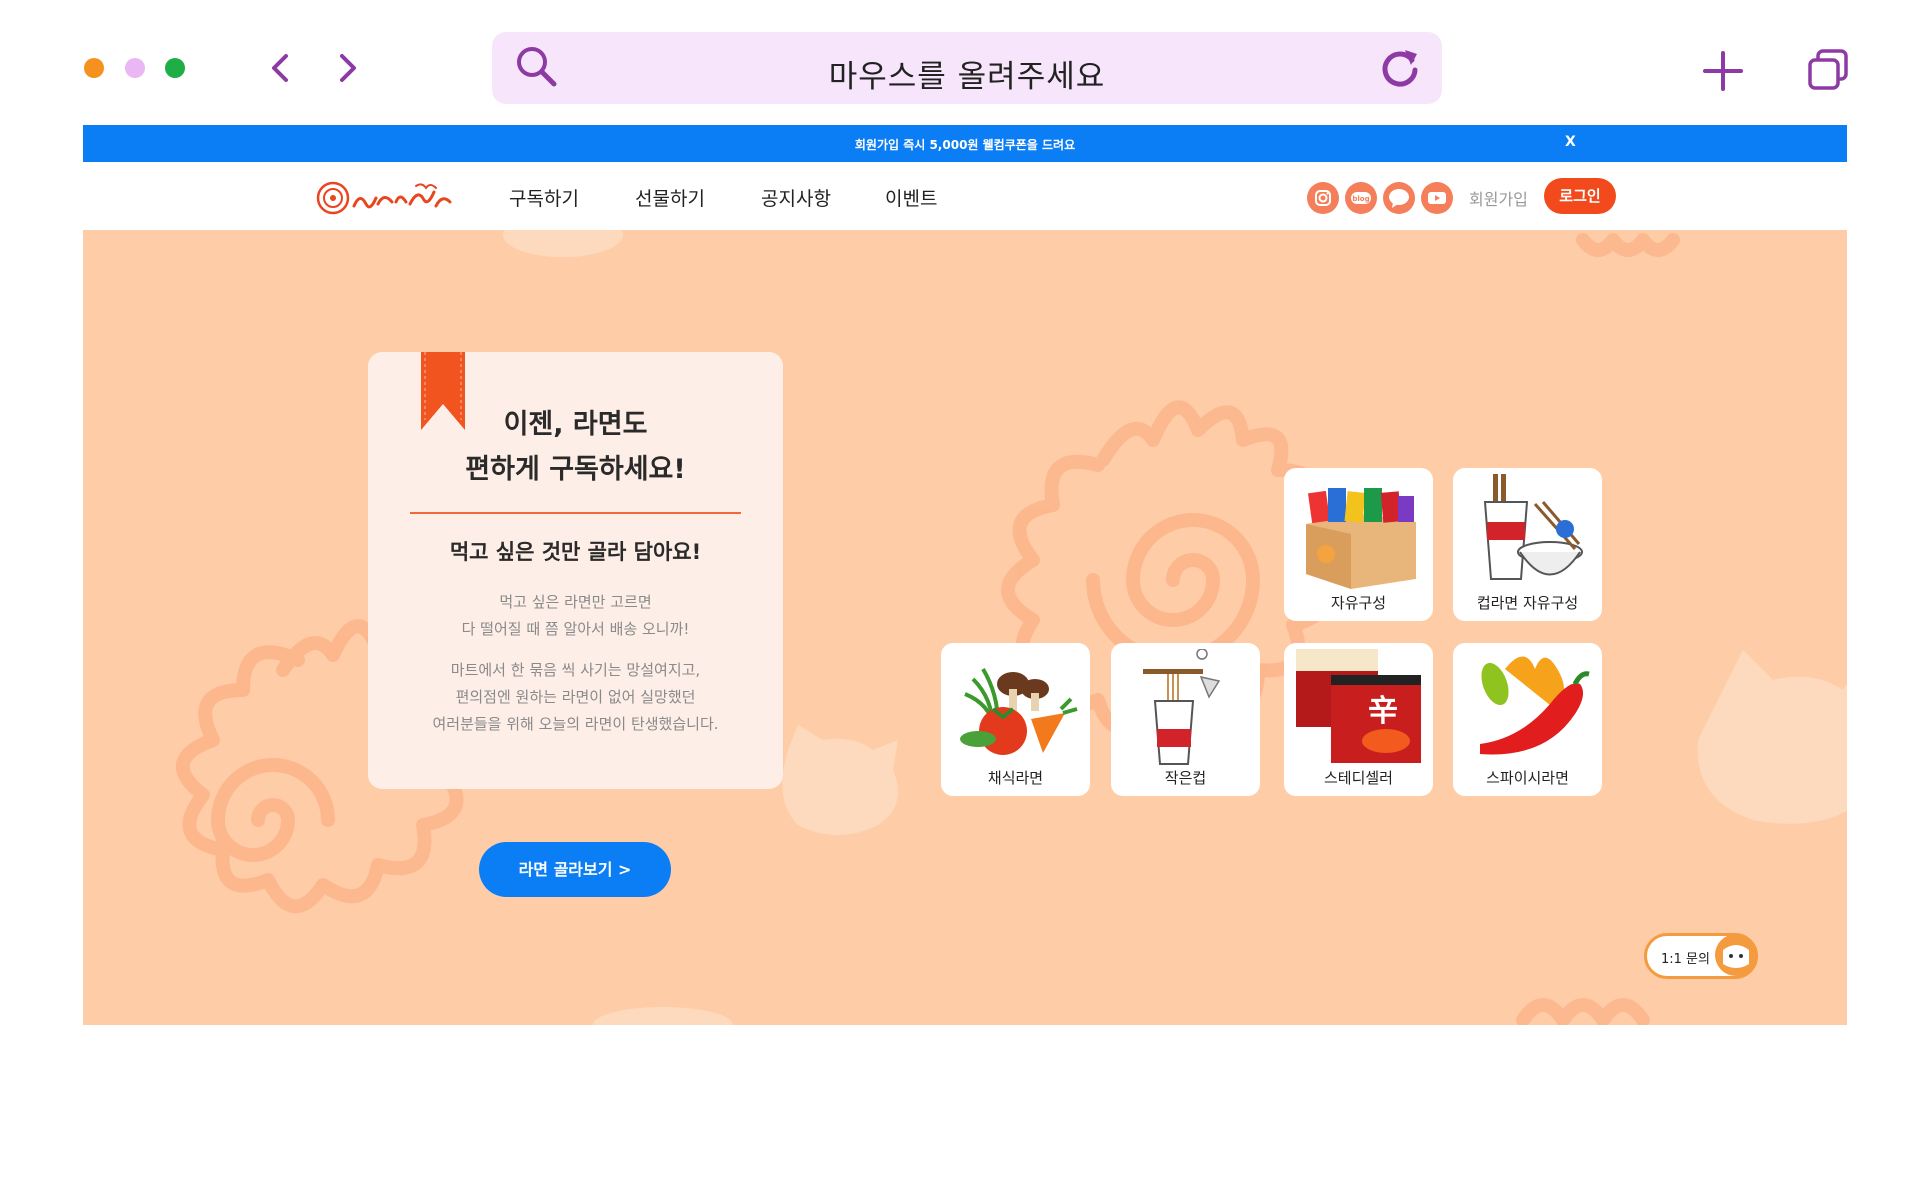  What do you see at coordinates (1019, 711) in the screenshot?
I see `vegetables-icon` at bounding box center [1019, 711].